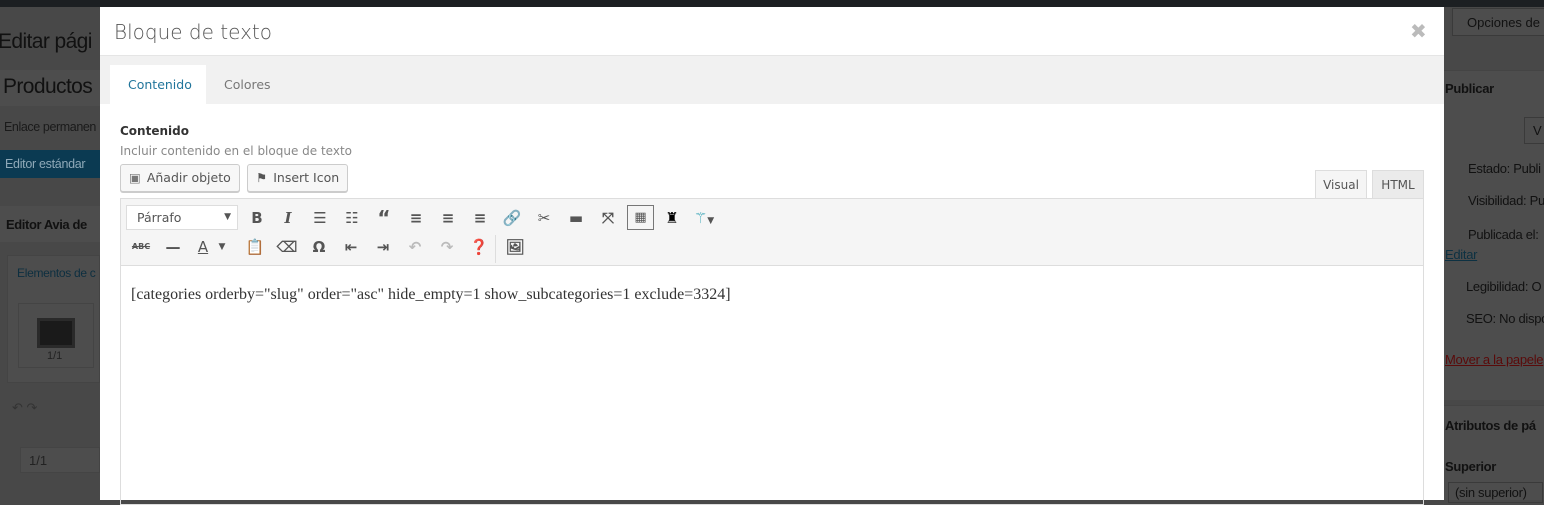 This screenshot has height=505, width=1544. Describe the element at coordinates (1534, 130) in the screenshot. I see `preview-button: V` at that location.